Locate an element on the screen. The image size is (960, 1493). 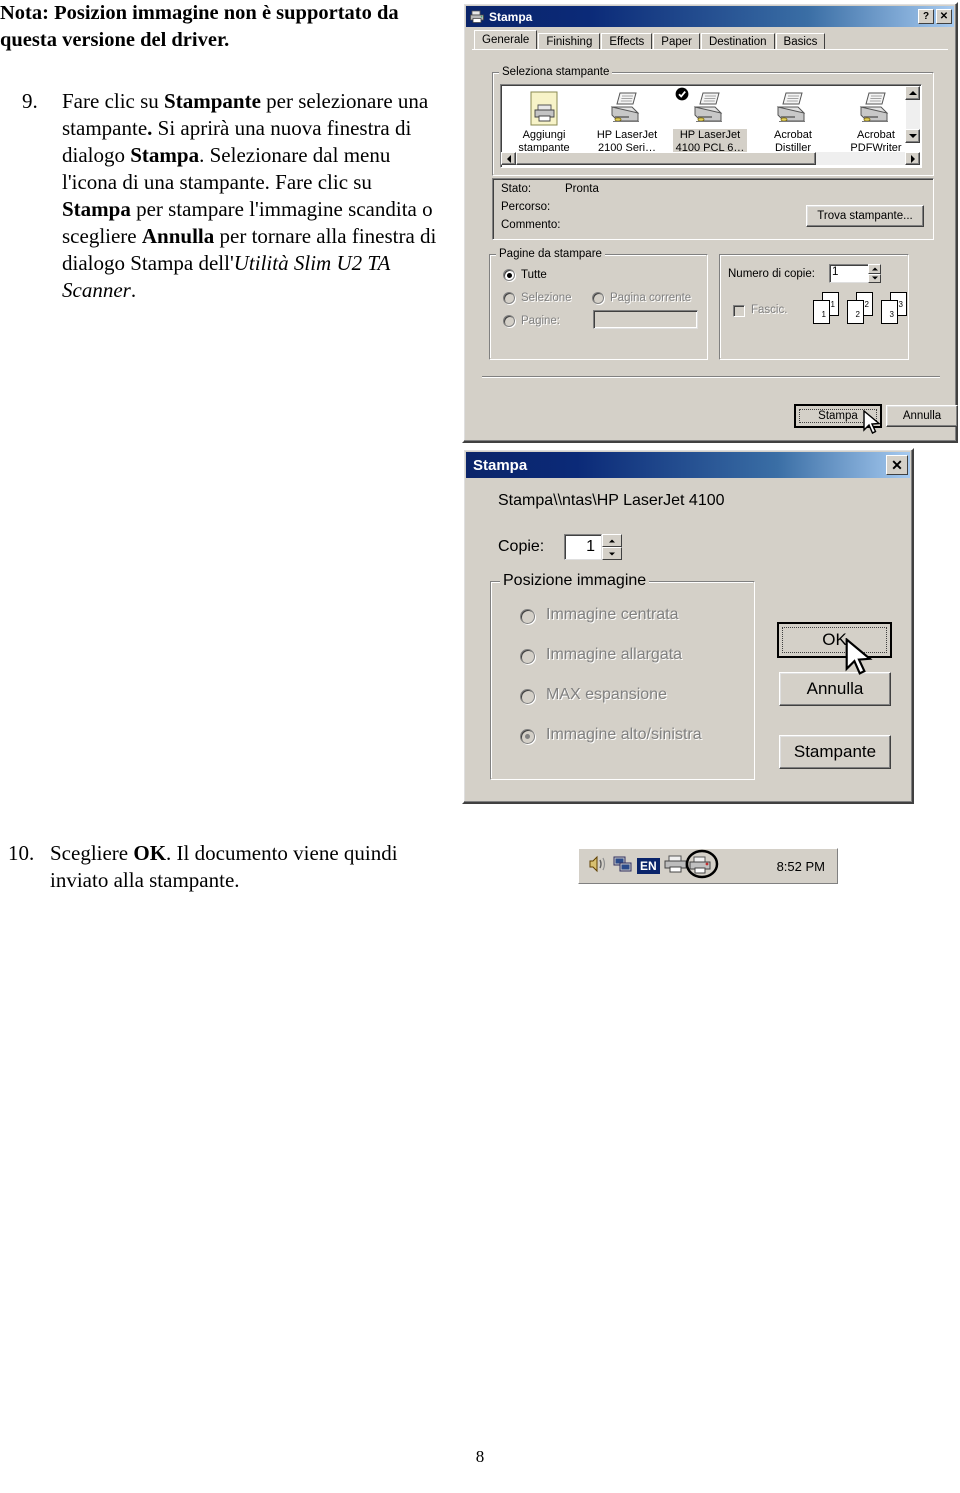
radio-image-position-label-3: Immagine alto/sinistra is located at coordinates (624, 734).